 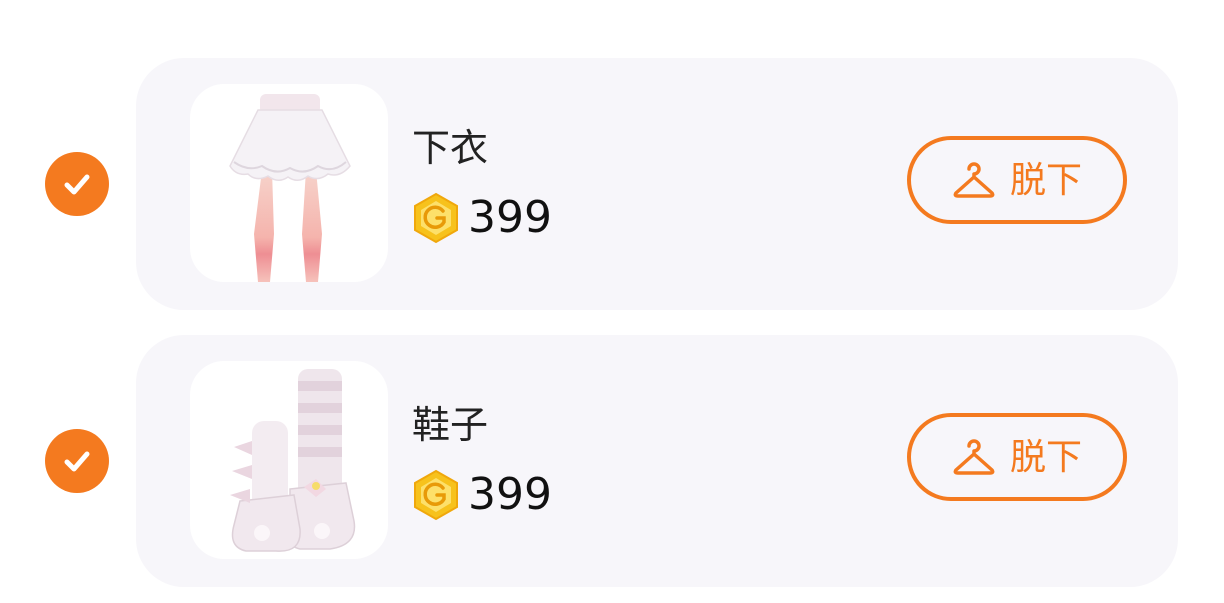 What do you see at coordinates (293, 460) in the screenshot?
I see `socks-shoes-item-image` at bounding box center [293, 460].